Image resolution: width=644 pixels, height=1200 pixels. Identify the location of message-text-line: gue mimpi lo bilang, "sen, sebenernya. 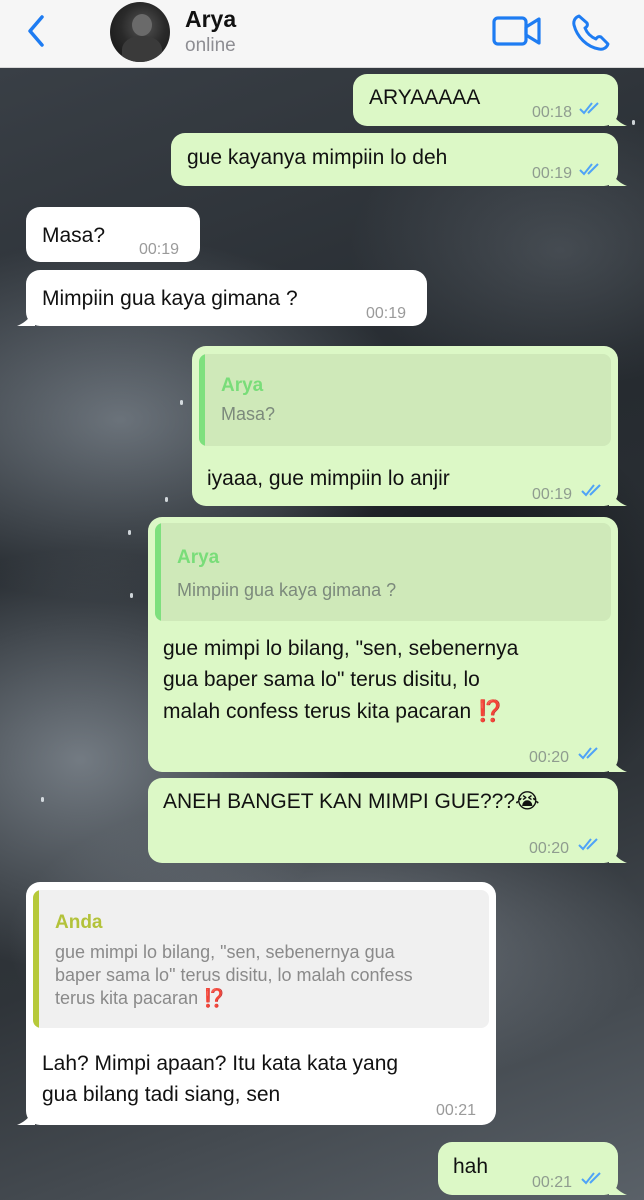
(341, 648).